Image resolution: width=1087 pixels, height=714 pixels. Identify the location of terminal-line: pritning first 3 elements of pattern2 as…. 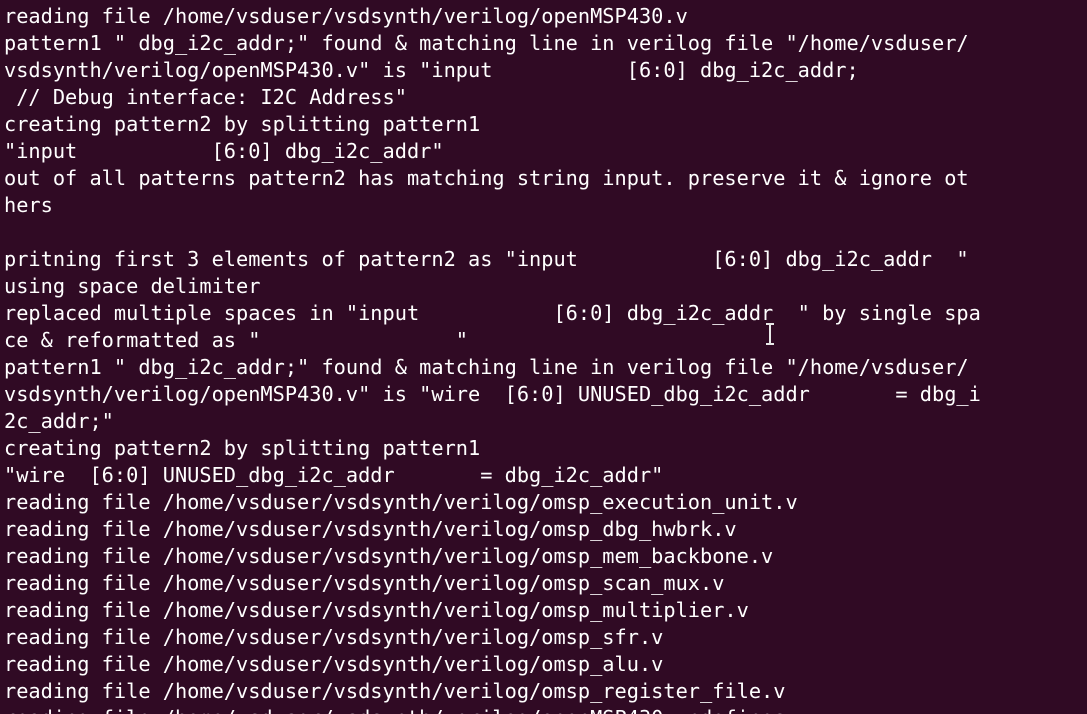
(486, 259).